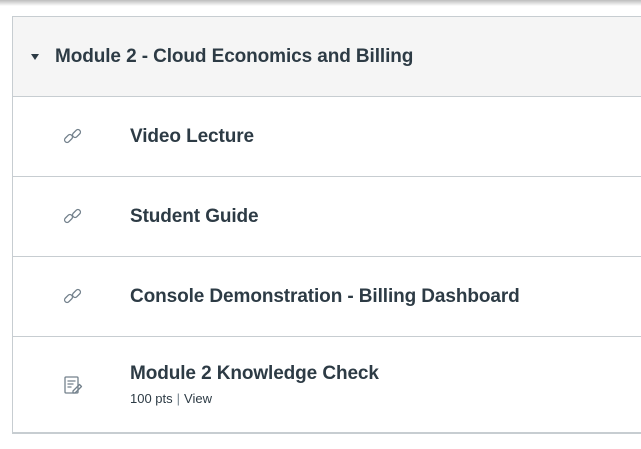  I want to click on module-item-title: Student Guide, so click(194, 217).